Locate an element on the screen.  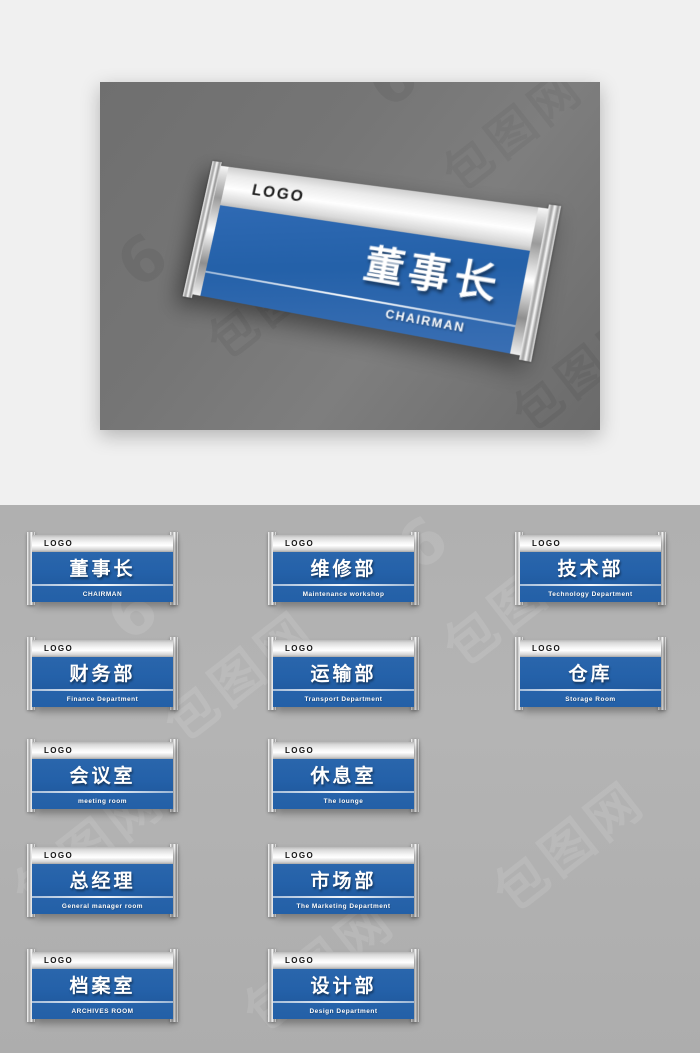
plaque-title-en: Finance Department is located at coordinates (102, 699).